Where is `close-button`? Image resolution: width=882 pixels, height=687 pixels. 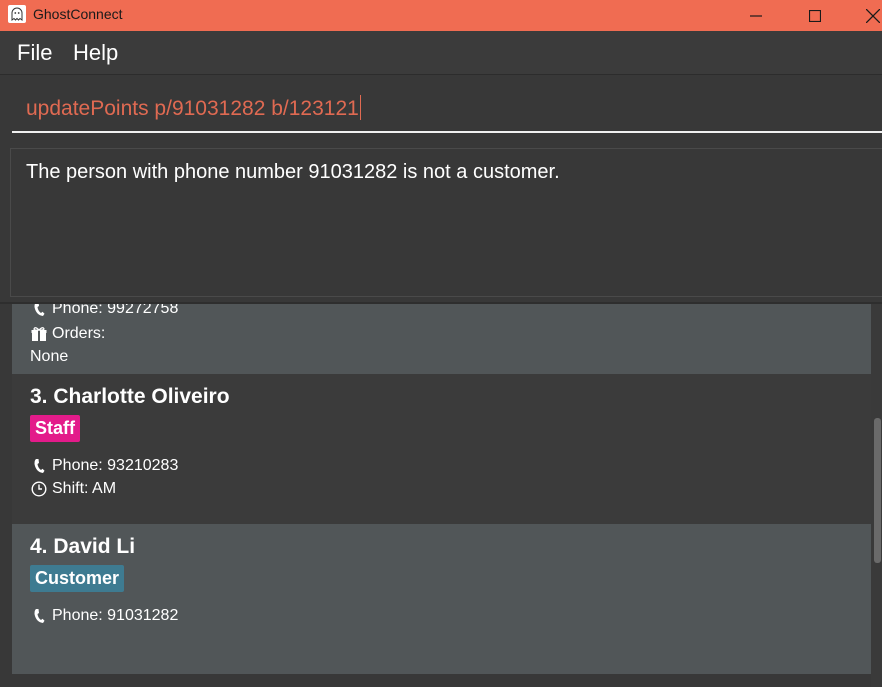 close-button is located at coordinates (866, 15).